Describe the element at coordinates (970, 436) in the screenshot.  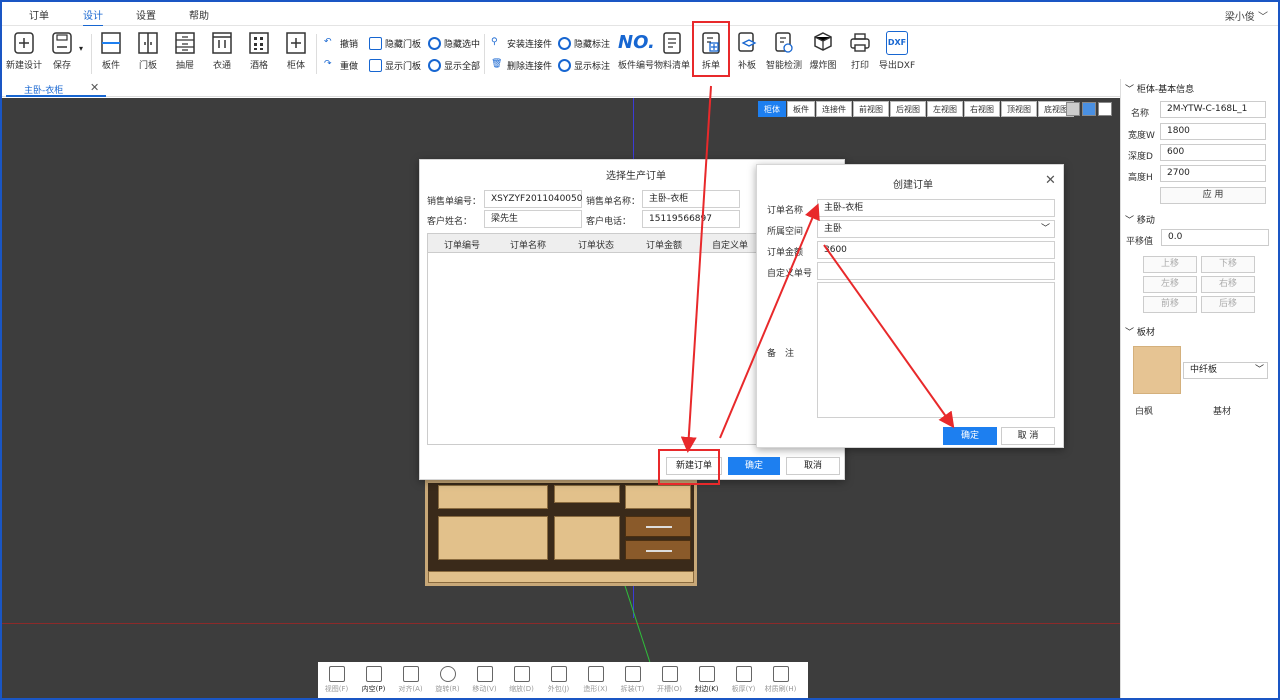
I see `create-confirm-button: 确定` at that location.